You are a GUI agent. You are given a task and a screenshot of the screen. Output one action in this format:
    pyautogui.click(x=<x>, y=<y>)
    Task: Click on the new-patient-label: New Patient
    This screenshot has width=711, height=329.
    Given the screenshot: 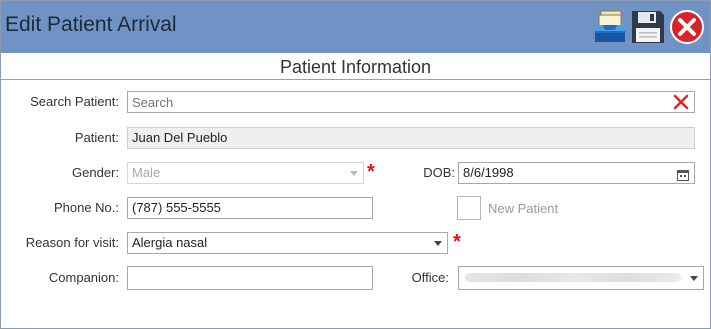 What is the action you would take?
    pyautogui.click(x=523, y=208)
    